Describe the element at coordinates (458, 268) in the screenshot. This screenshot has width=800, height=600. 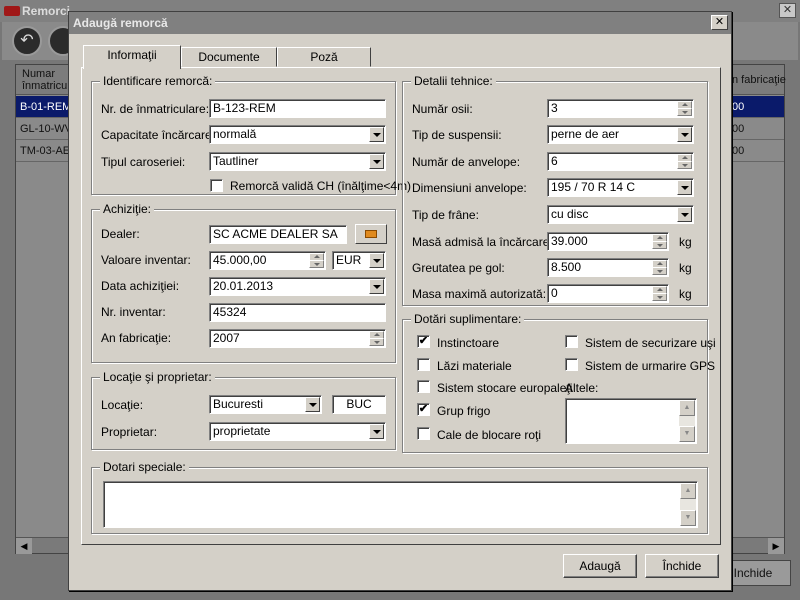
I see `empty-weight-label: Greutatea pe gol:` at that location.